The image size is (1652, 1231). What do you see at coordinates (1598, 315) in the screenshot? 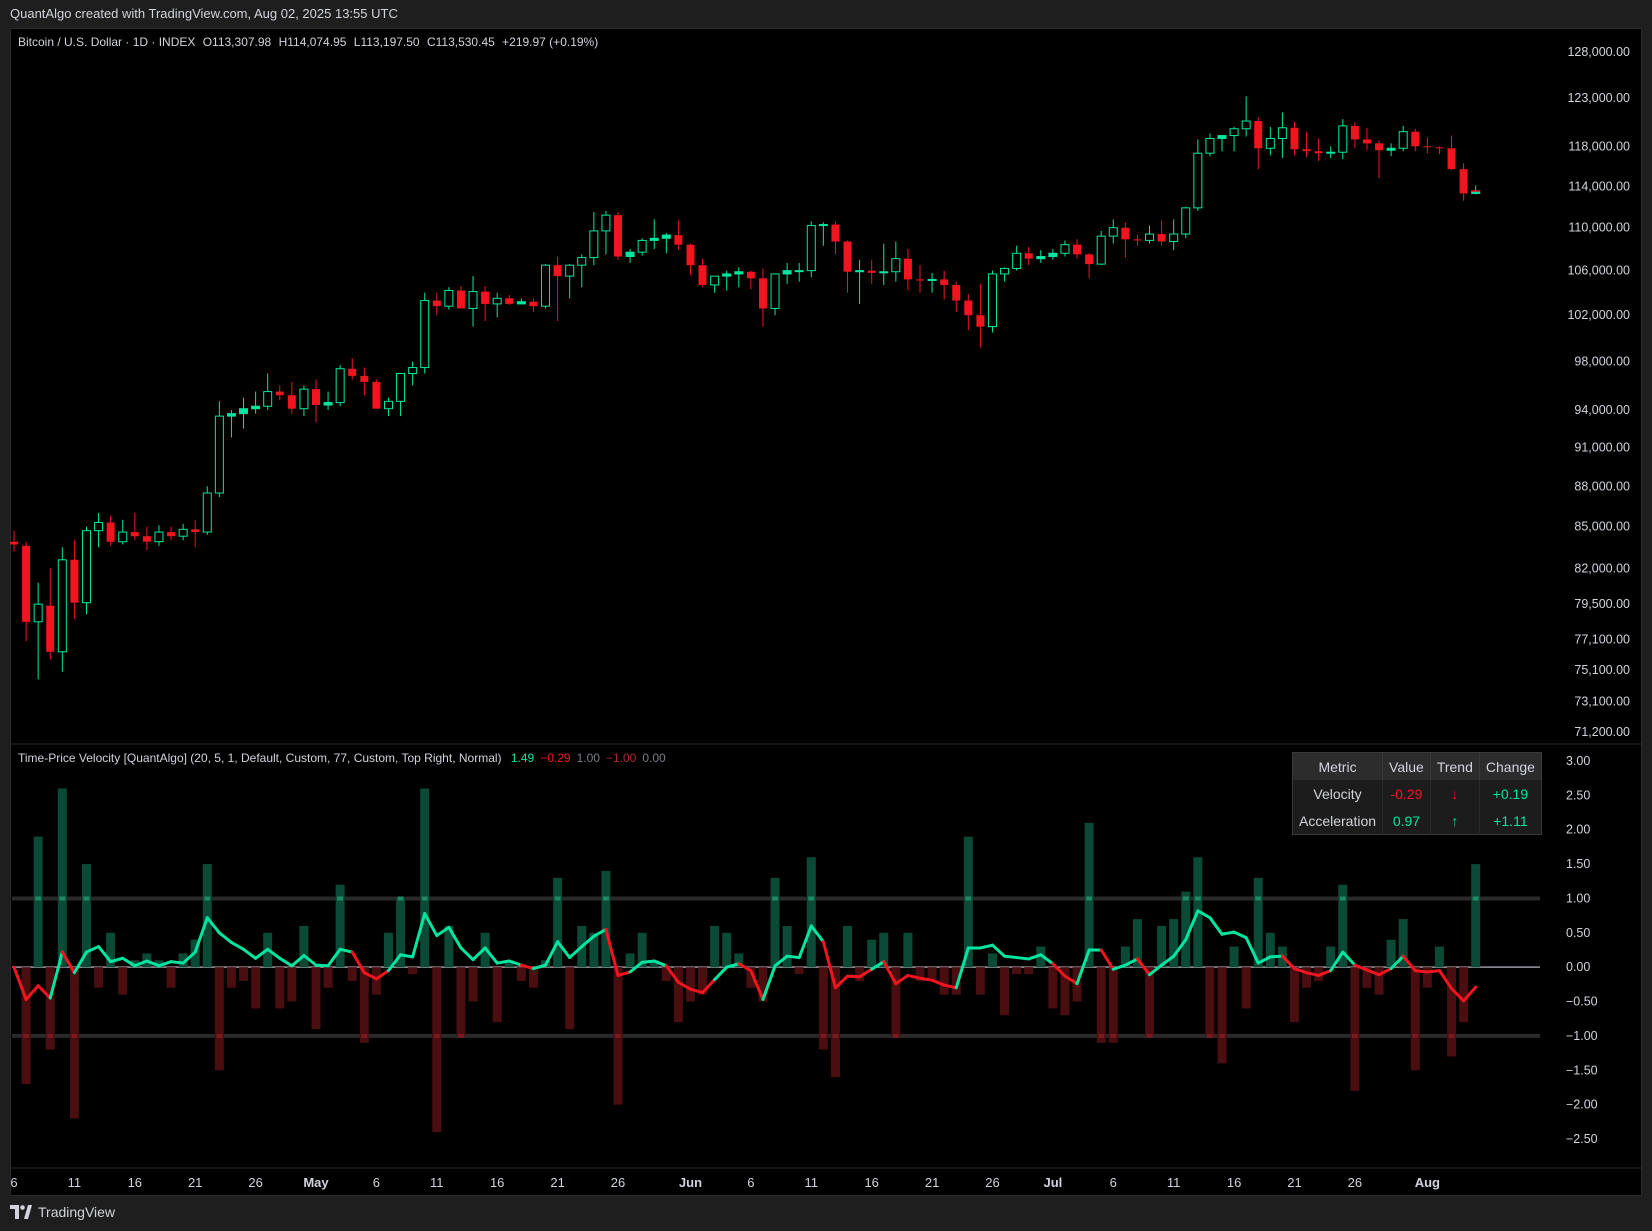
I see `price-axis-tick: 102,000.00` at bounding box center [1598, 315].